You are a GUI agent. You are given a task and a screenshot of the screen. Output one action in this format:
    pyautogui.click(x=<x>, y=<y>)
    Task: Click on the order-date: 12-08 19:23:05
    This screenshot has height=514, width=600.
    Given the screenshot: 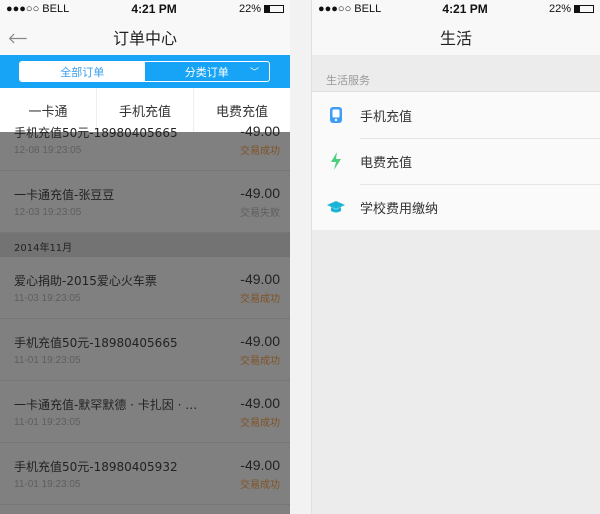 What is the action you would take?
    pyautogui.click(x=48, y=150)
    